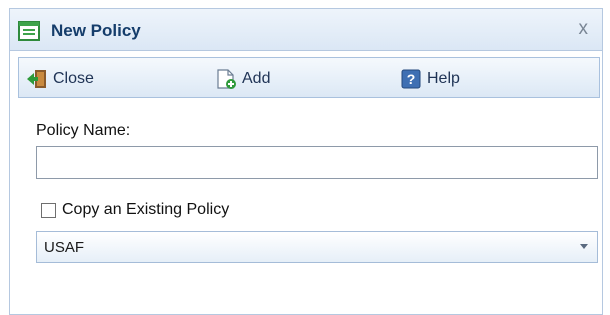 This screenshot has height=315, width=610. Describe the element at coordinates (317, 247) in the screenshot. I see `policy-select: USAF` at that location.